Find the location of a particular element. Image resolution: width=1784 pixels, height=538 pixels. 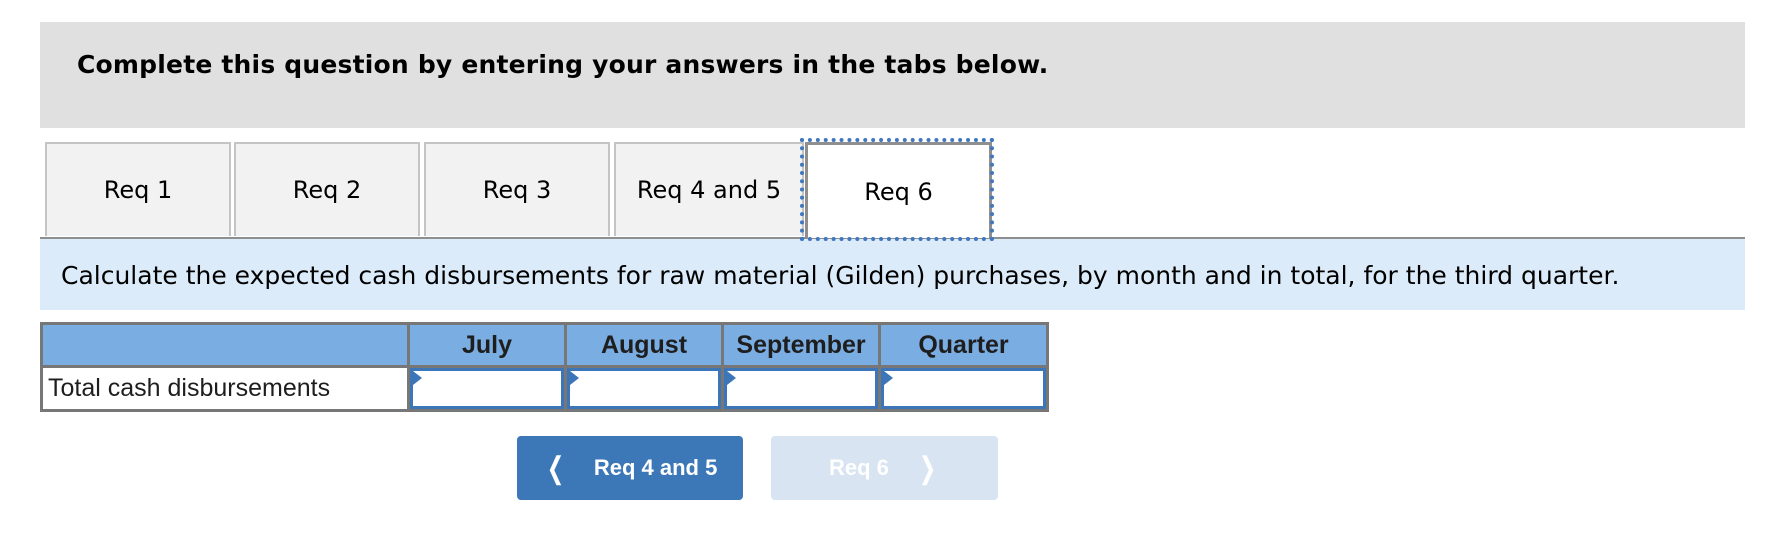

tab-label: Req 2 is located at coordinates (327, 190).